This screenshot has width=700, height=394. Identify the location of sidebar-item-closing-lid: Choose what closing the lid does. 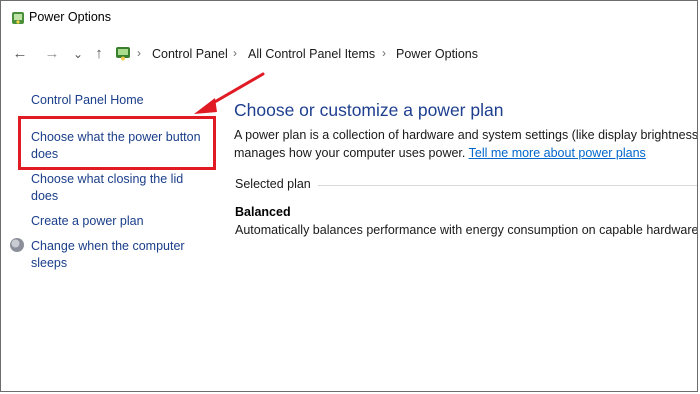
(121, 188).